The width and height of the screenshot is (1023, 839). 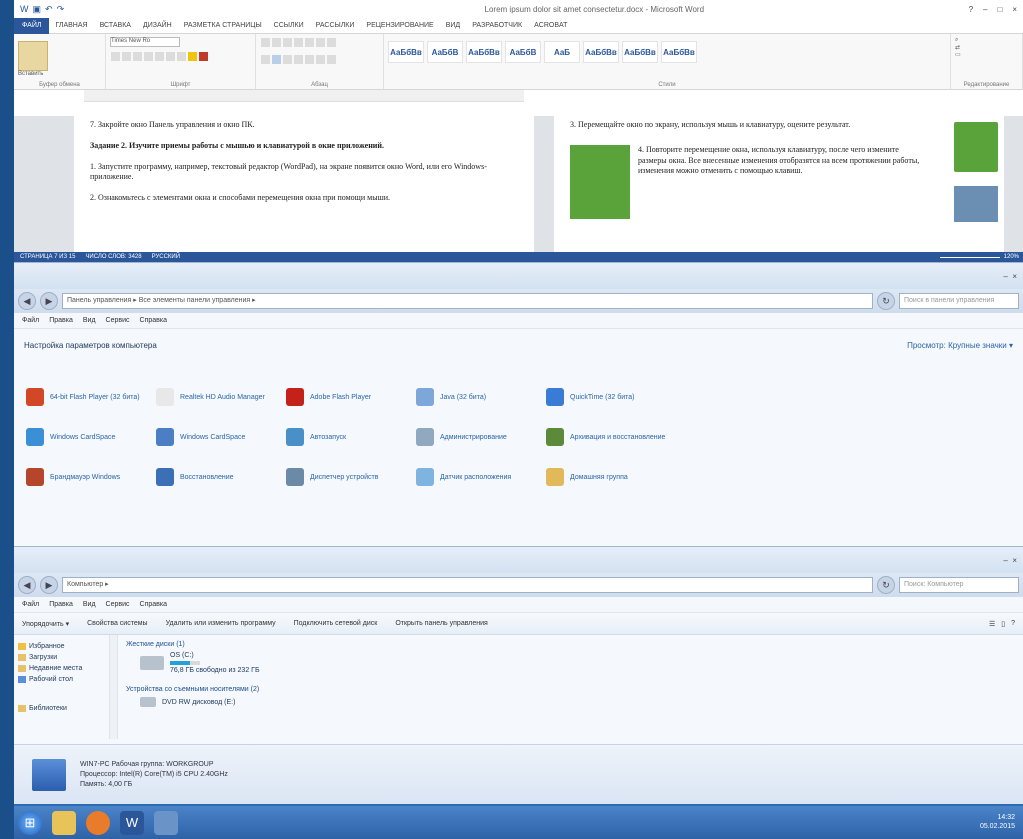 What do you see at coordinates (115, 56) in the screenshot?
I see `bold-icon` at bounding box center [115, 56].